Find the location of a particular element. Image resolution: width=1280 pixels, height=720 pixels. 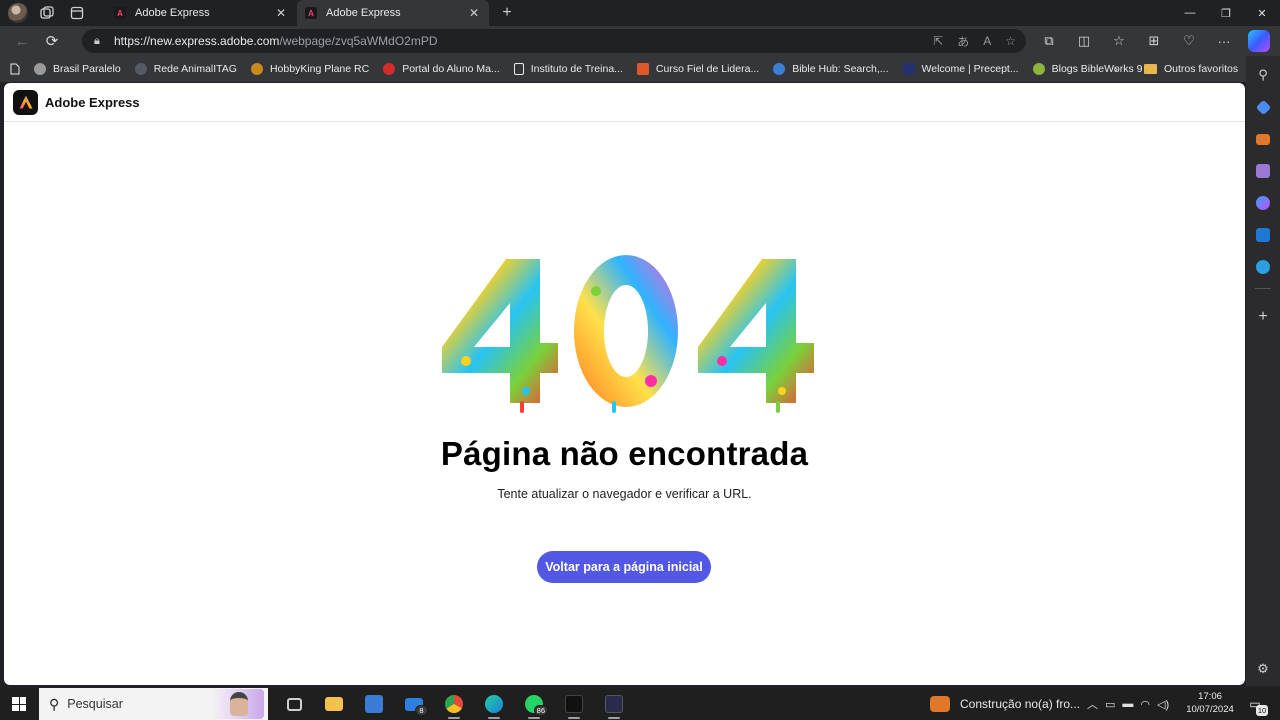

edge-sidebar: ⚲ + ⚙ is located at coordinates (1263, 371).